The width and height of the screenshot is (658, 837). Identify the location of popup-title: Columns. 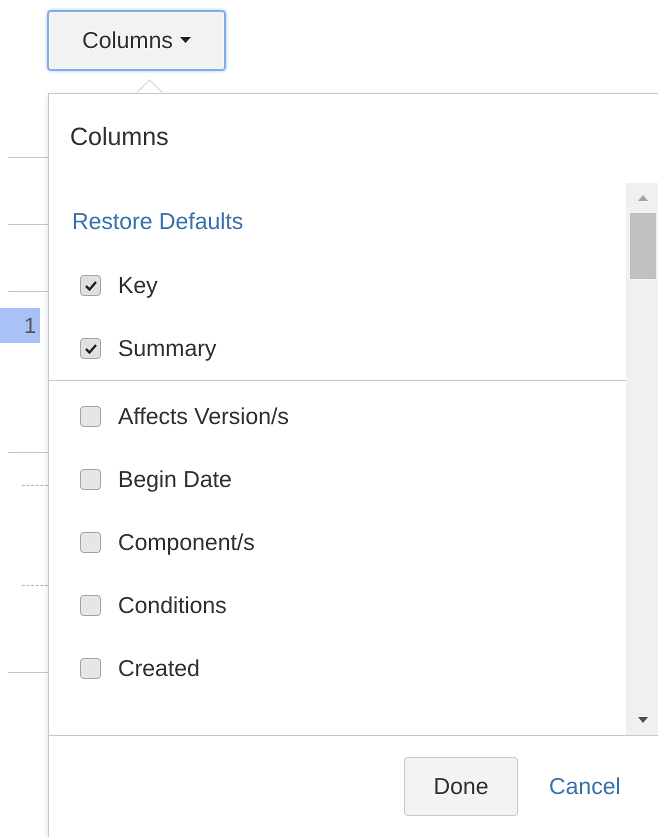
(119, 137).